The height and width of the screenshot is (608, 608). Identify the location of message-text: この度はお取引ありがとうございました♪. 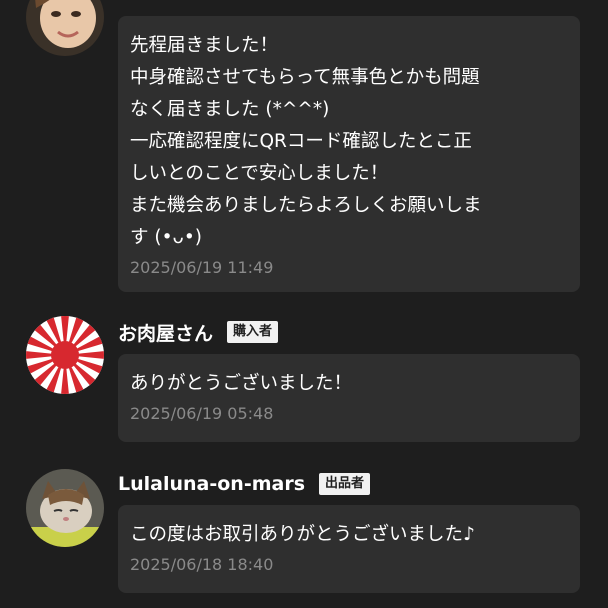
(349, 535).